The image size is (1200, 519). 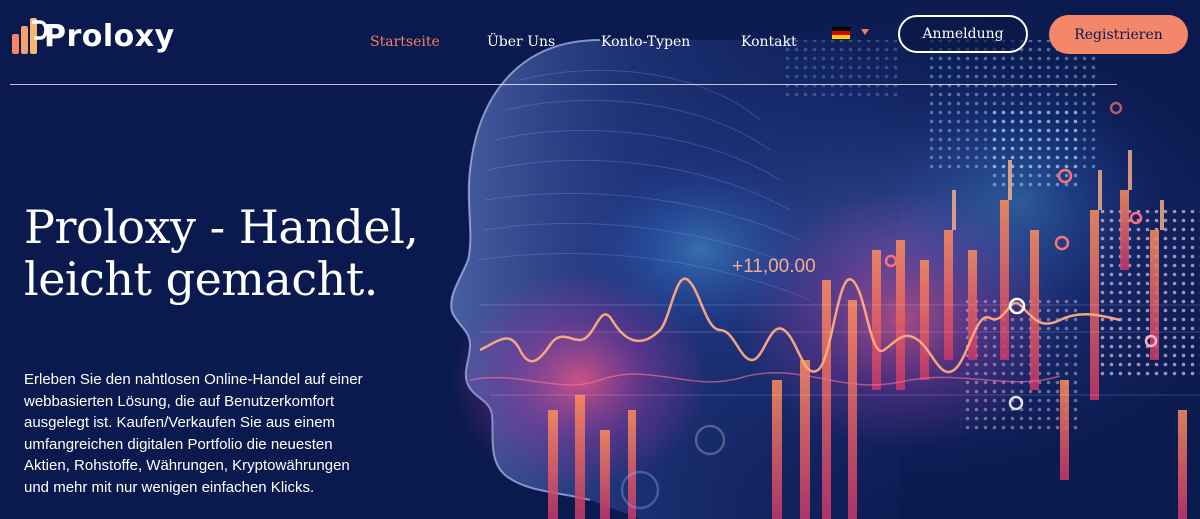 What do you see at coordinates (769, 42) in the screenshot?
I see `nav-item-kontakt: Kontakt` at bounding box center [769, 42].